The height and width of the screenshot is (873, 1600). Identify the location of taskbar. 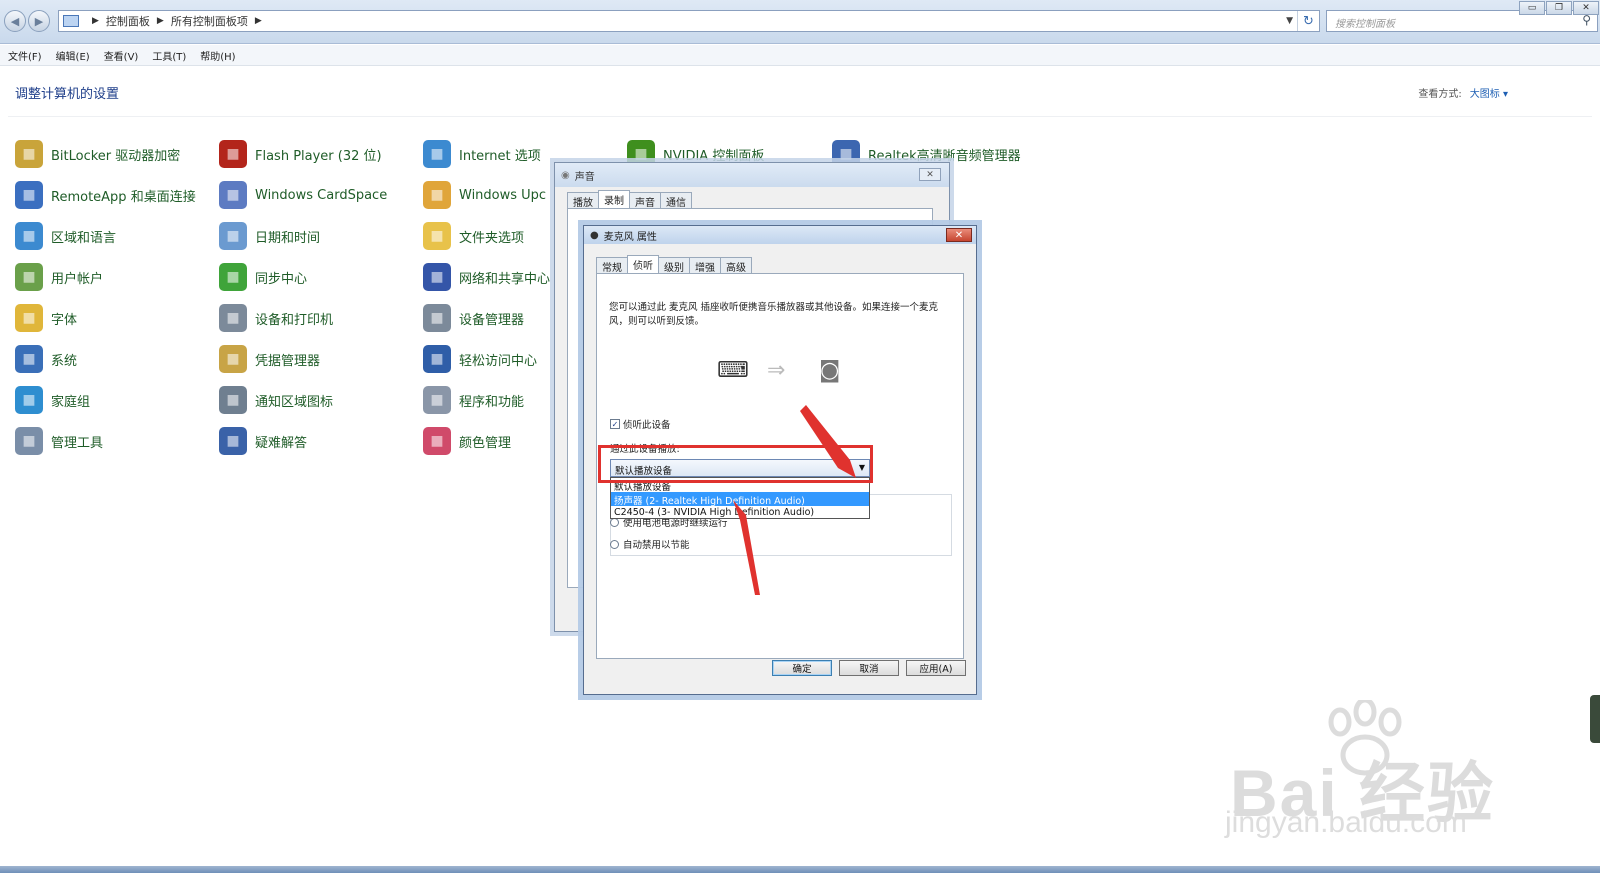
(800, 869).